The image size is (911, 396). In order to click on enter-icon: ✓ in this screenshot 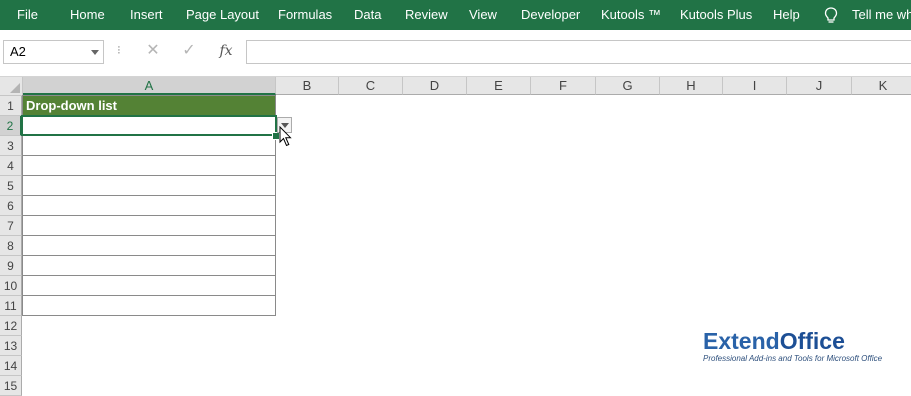, I will do `click(189, 51)`.